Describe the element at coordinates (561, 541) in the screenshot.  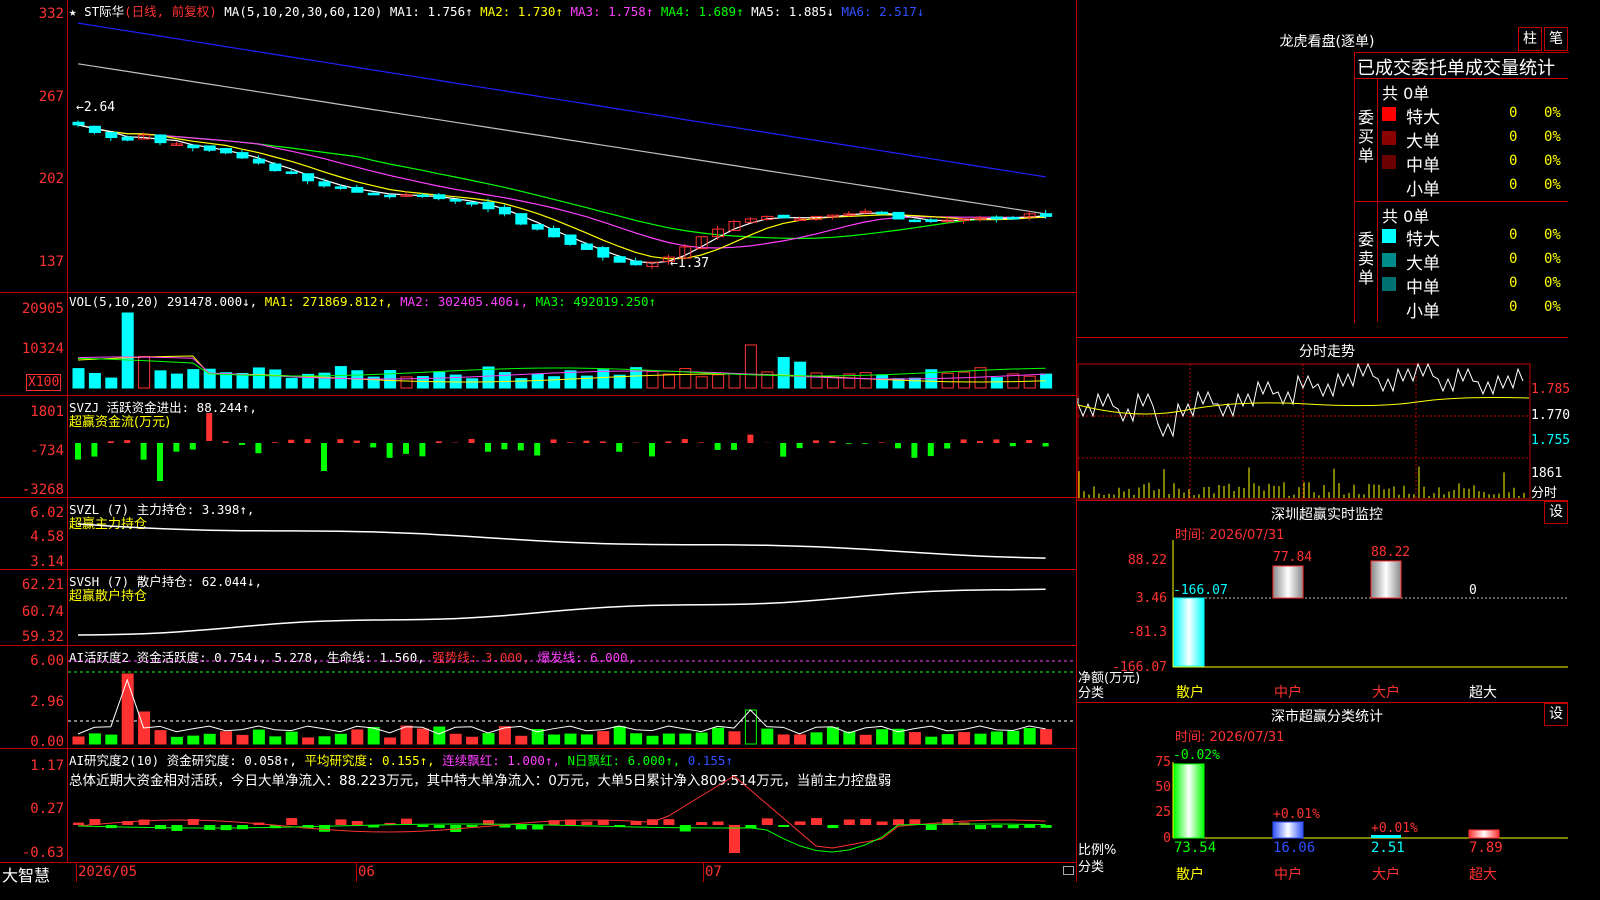
I see `svzl-line` at that location.